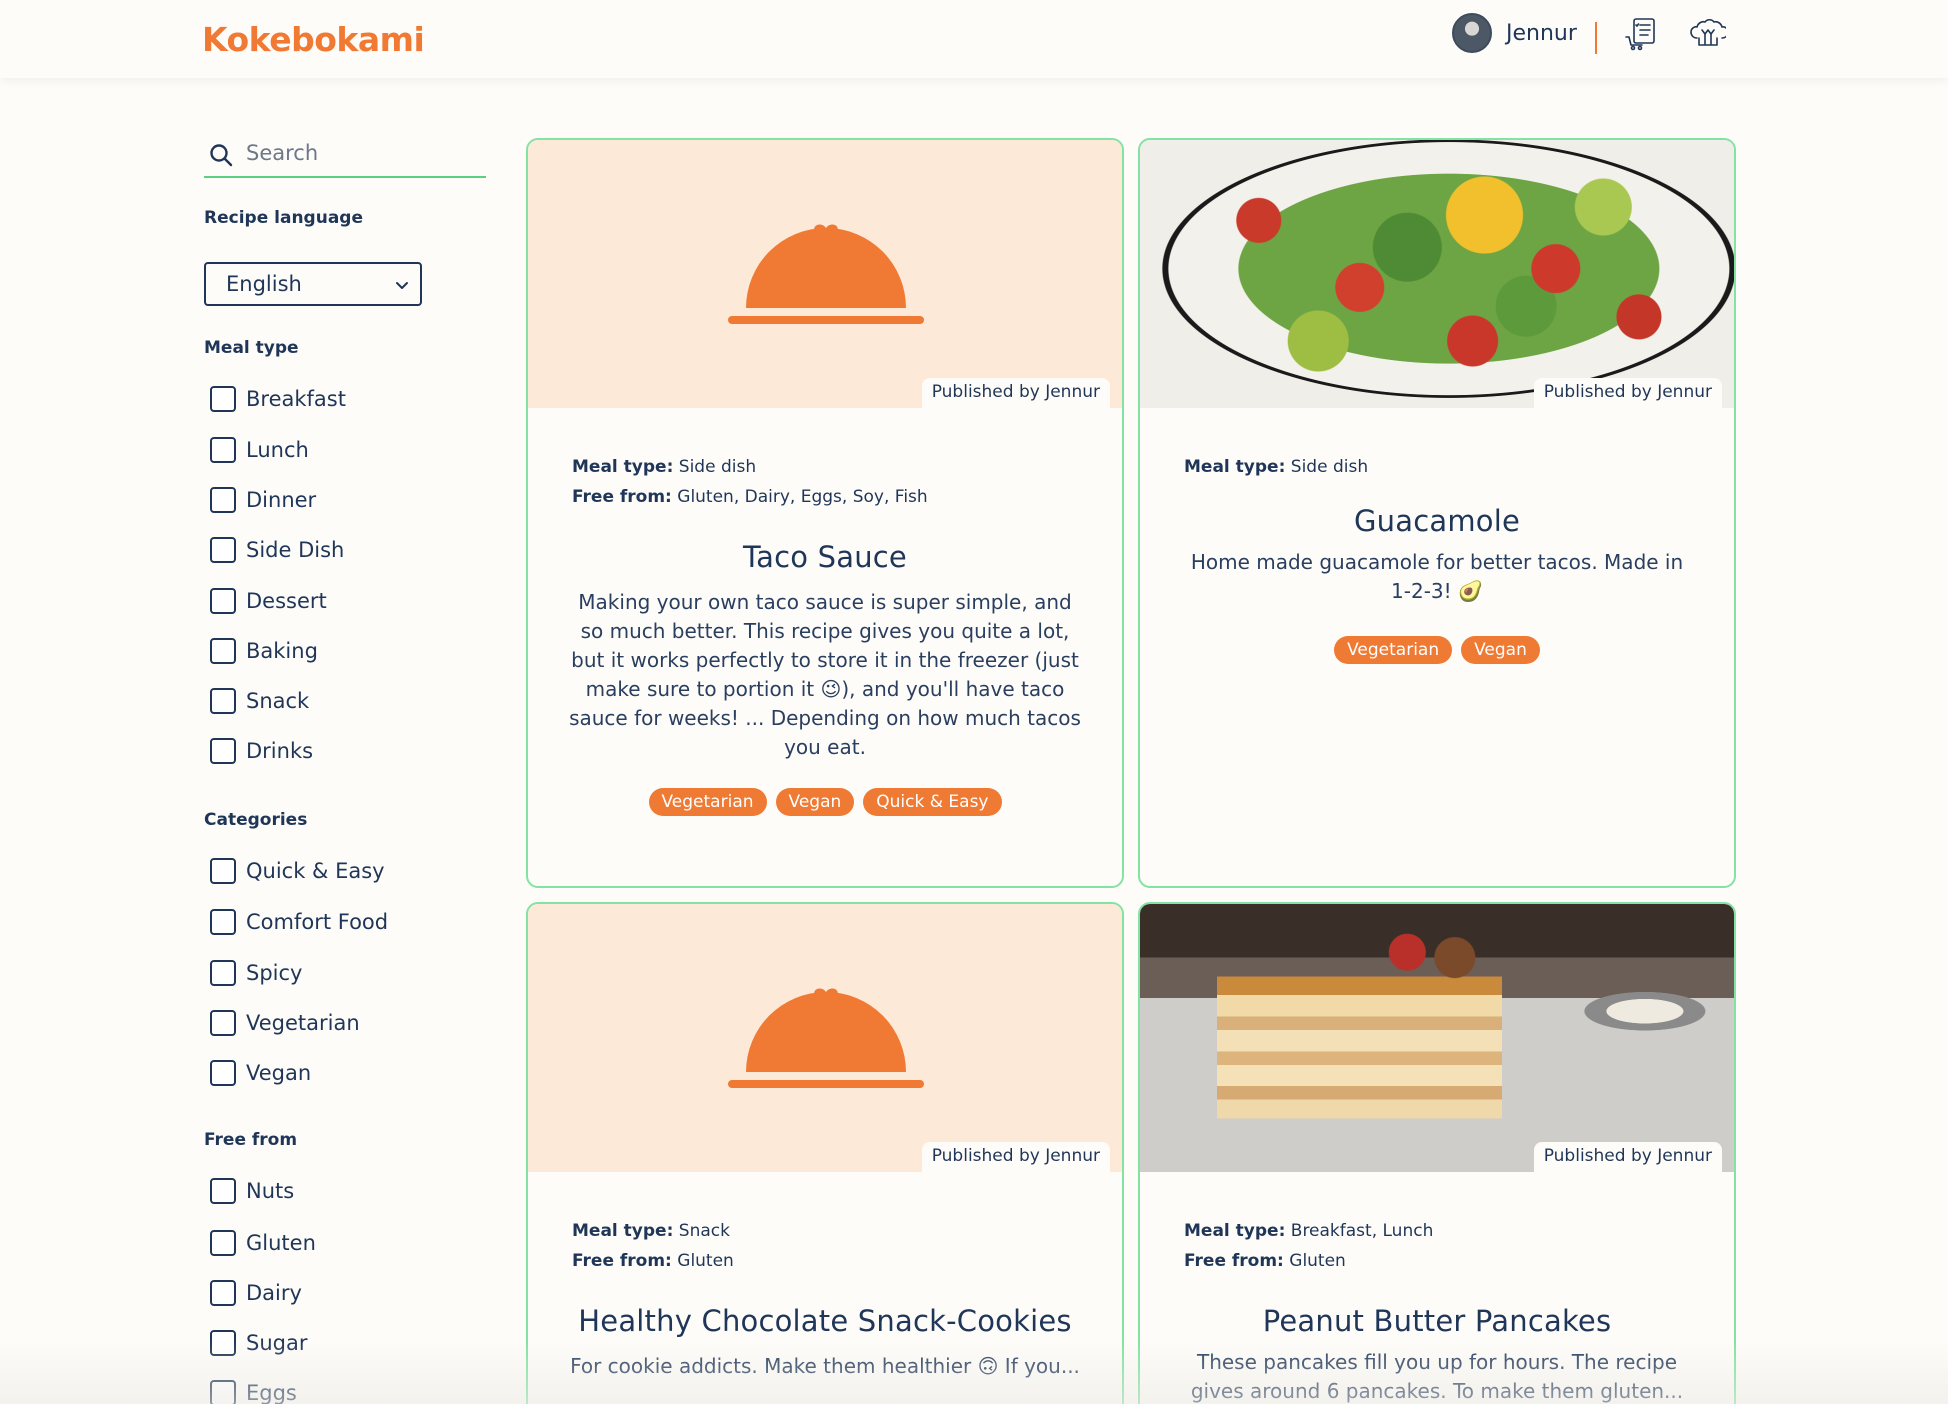 This screenshot has width=1948, height=1404. I want to click on search-input, so click(361, 153).